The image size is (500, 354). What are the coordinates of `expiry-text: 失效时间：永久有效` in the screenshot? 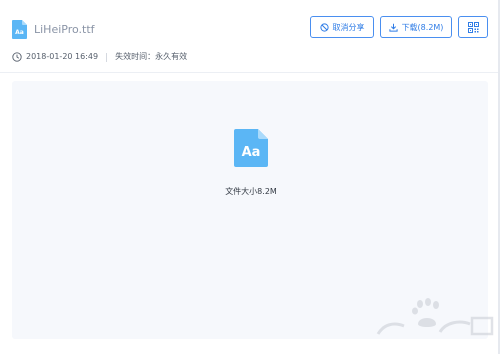 It's located at (151, 56).